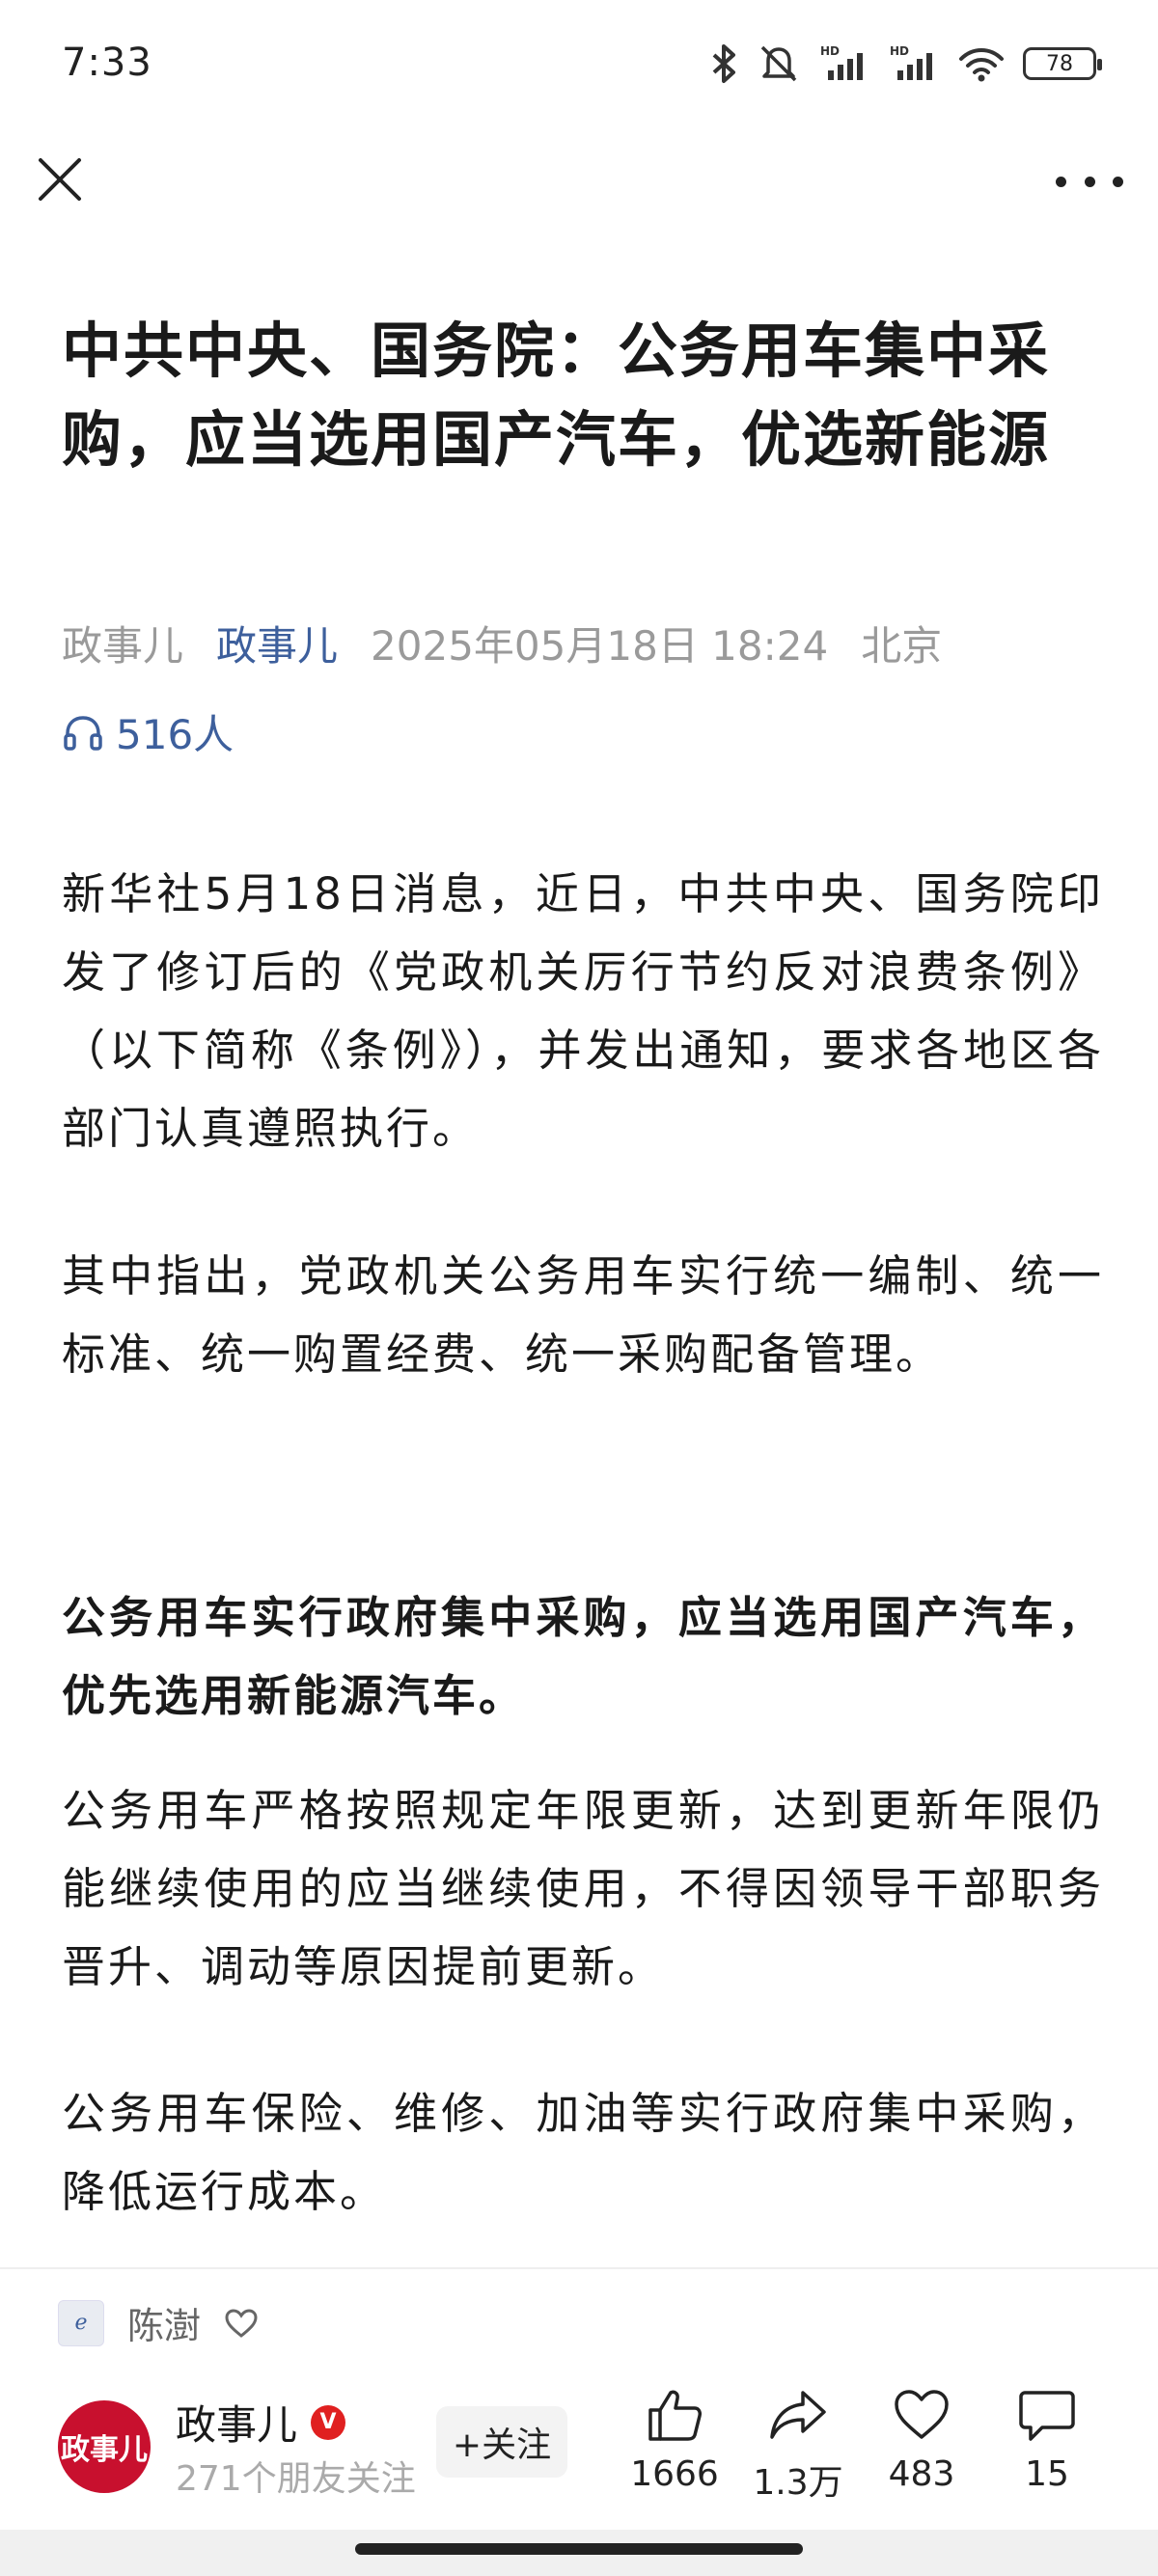  I want to click on battery-icon: 78, so click(1062, 64).